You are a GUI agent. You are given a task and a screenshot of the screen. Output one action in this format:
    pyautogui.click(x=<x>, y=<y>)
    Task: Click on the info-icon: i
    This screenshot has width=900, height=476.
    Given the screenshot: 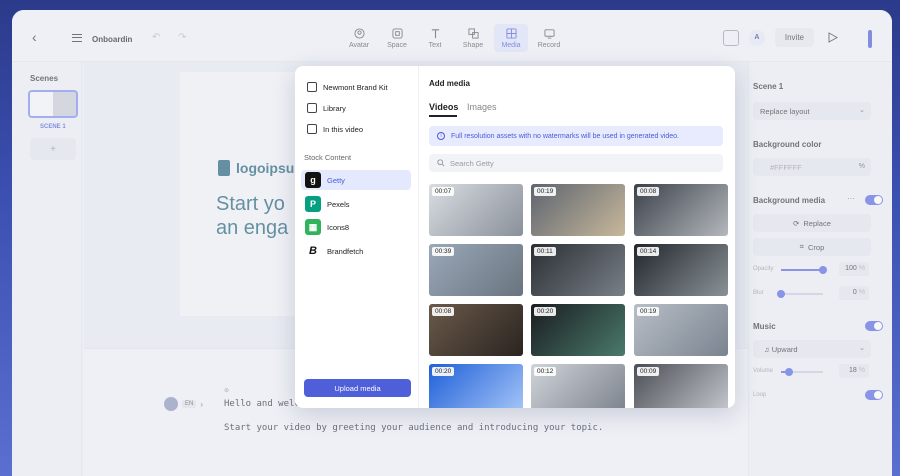 What is the action you would take?
    pyautogui.click(x=441, y=136)
    